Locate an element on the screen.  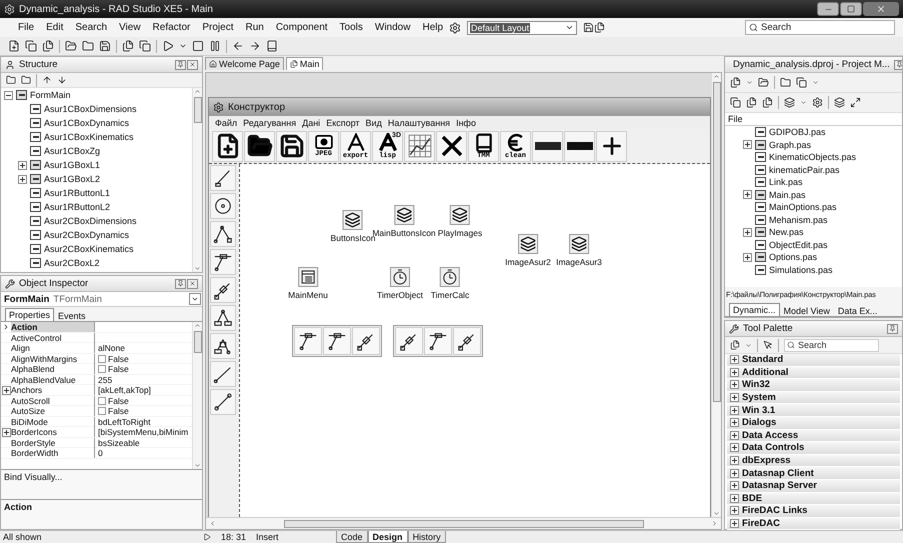
project-file: Graph.pas is located at coordinates (790, 145).